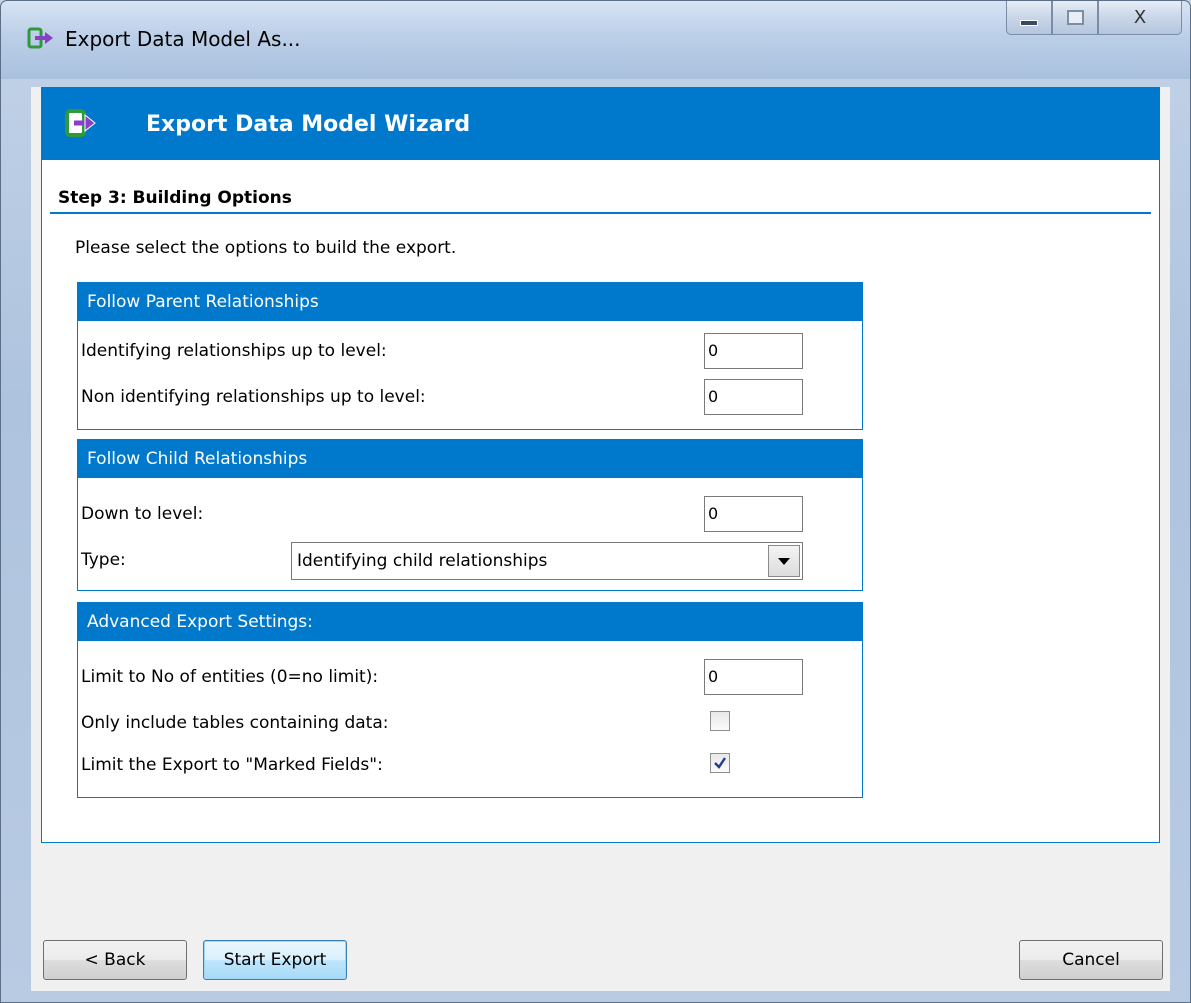 This screenshot has width=1191, height=1003. I want to click on wizard-header: Export Data Model Wizard, so click(600, 124).